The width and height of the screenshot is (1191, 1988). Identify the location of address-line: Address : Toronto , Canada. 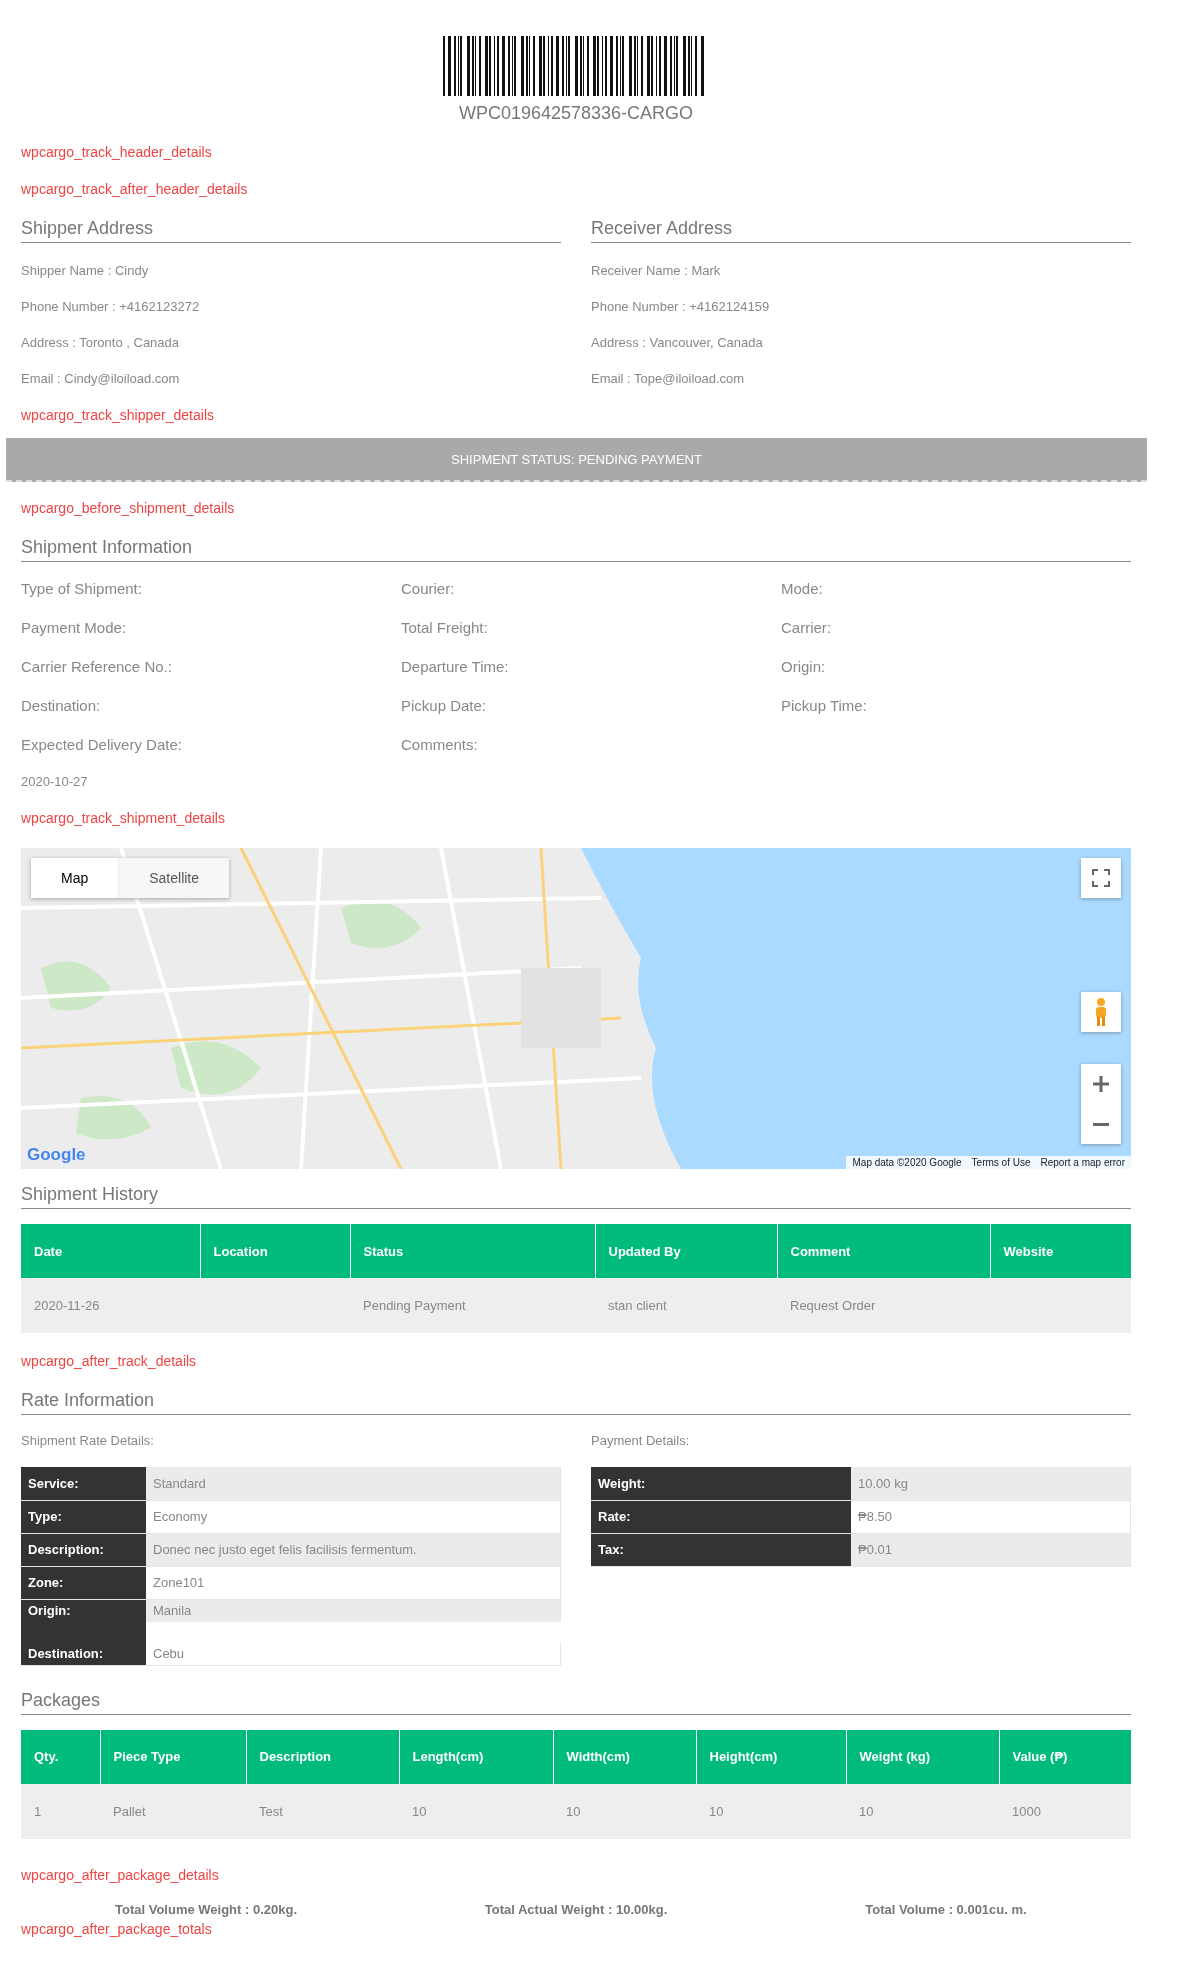
(101, 343).